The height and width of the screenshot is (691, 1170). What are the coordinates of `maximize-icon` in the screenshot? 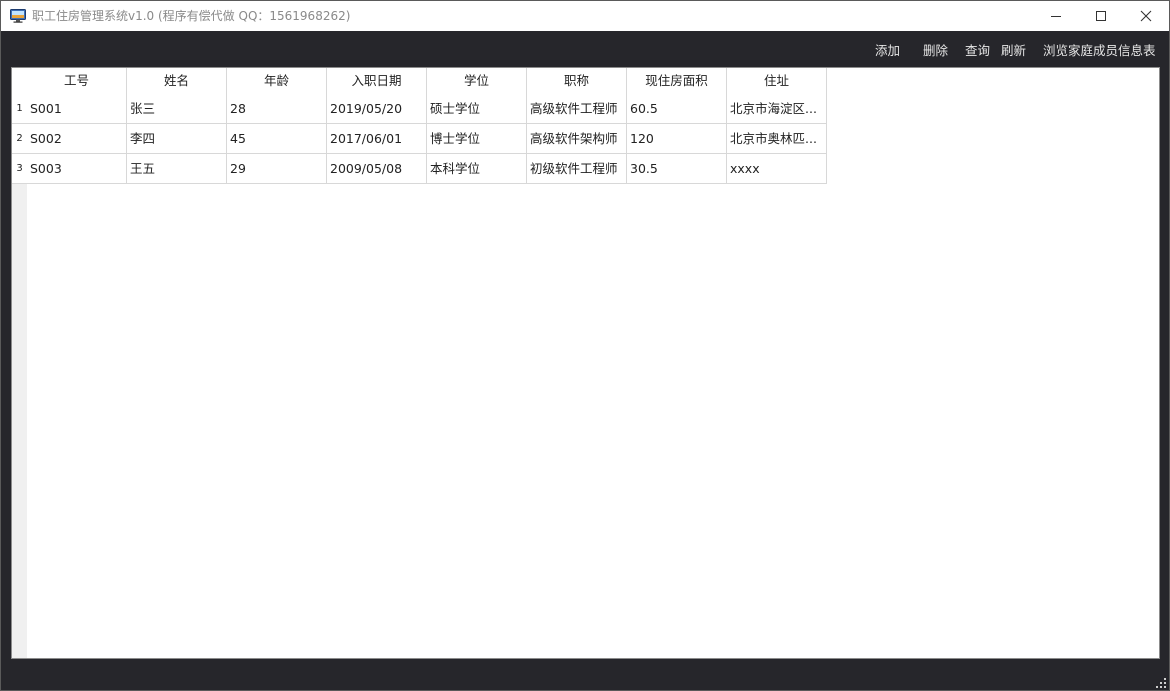 It's located at (1101, 16).